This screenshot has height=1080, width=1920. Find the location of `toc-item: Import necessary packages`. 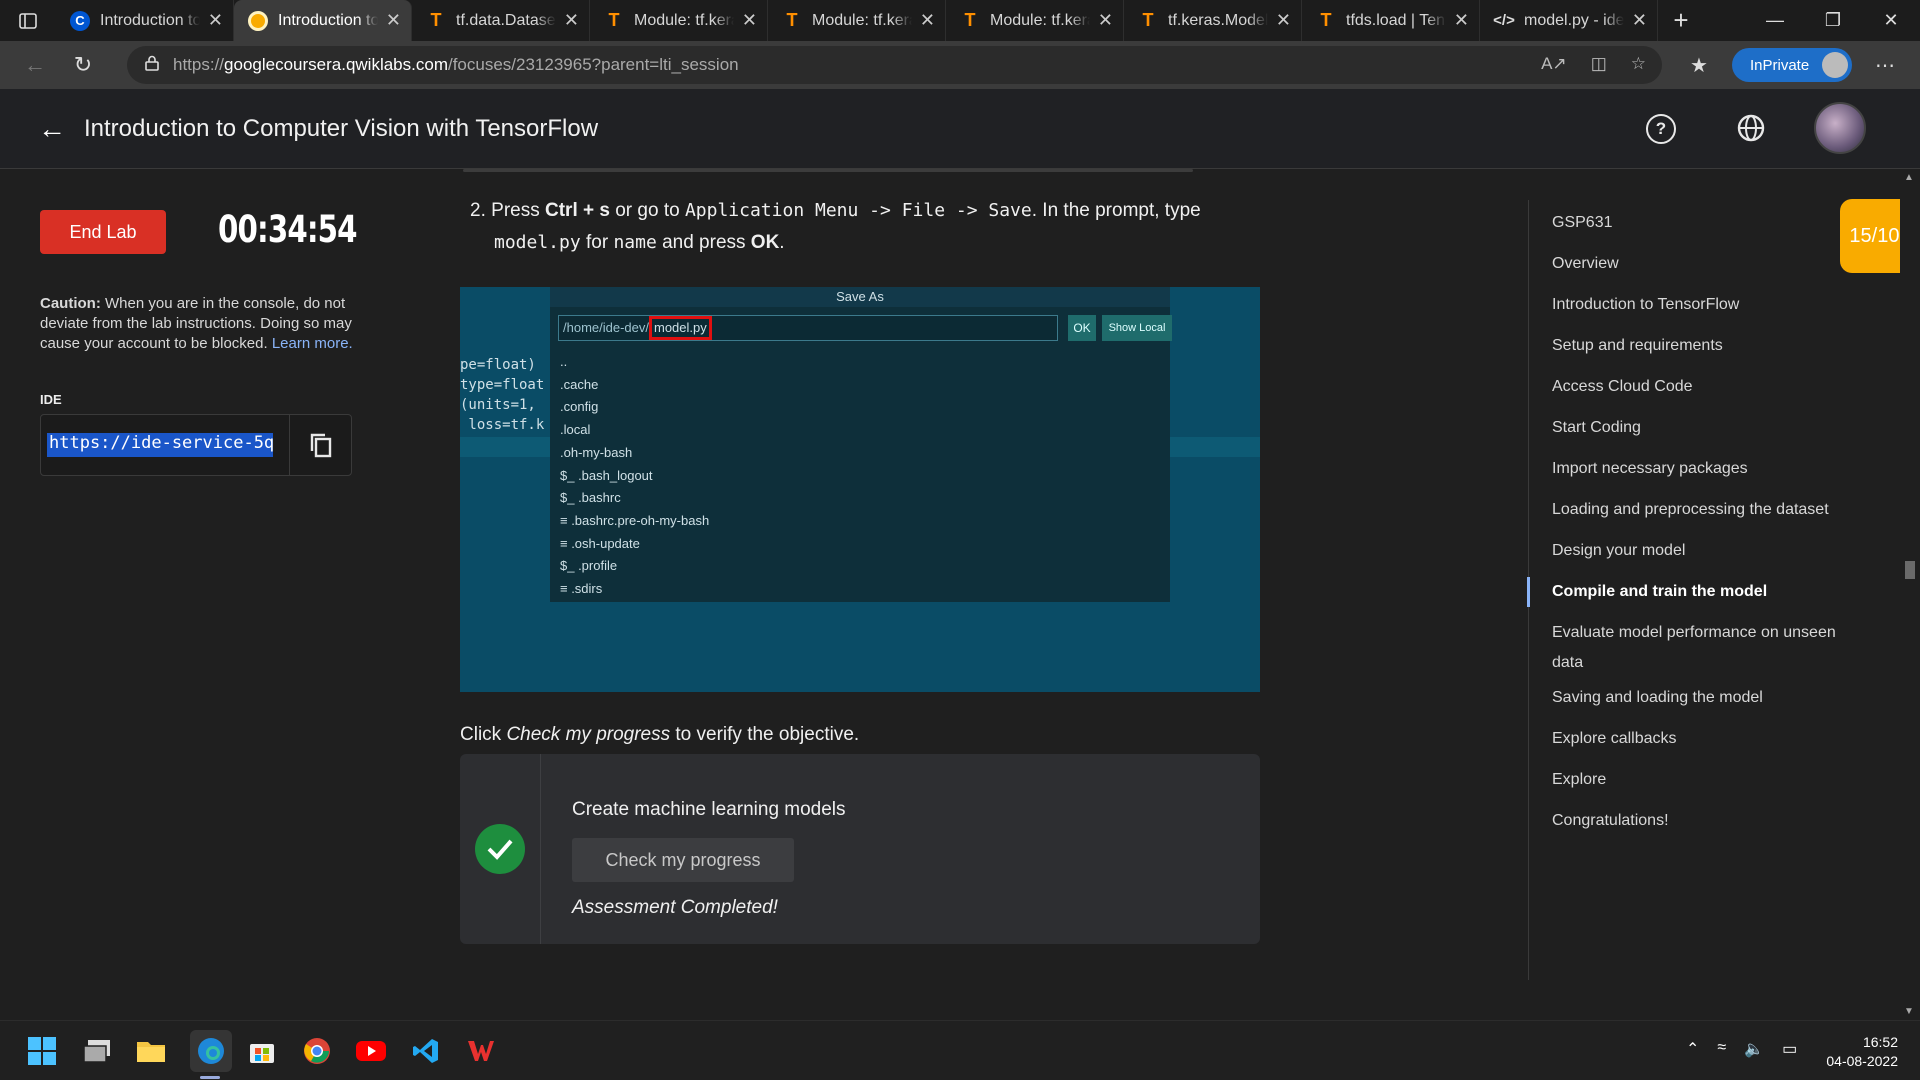

toc-item: Import necessary packages is located at coordinates (1694, 469).